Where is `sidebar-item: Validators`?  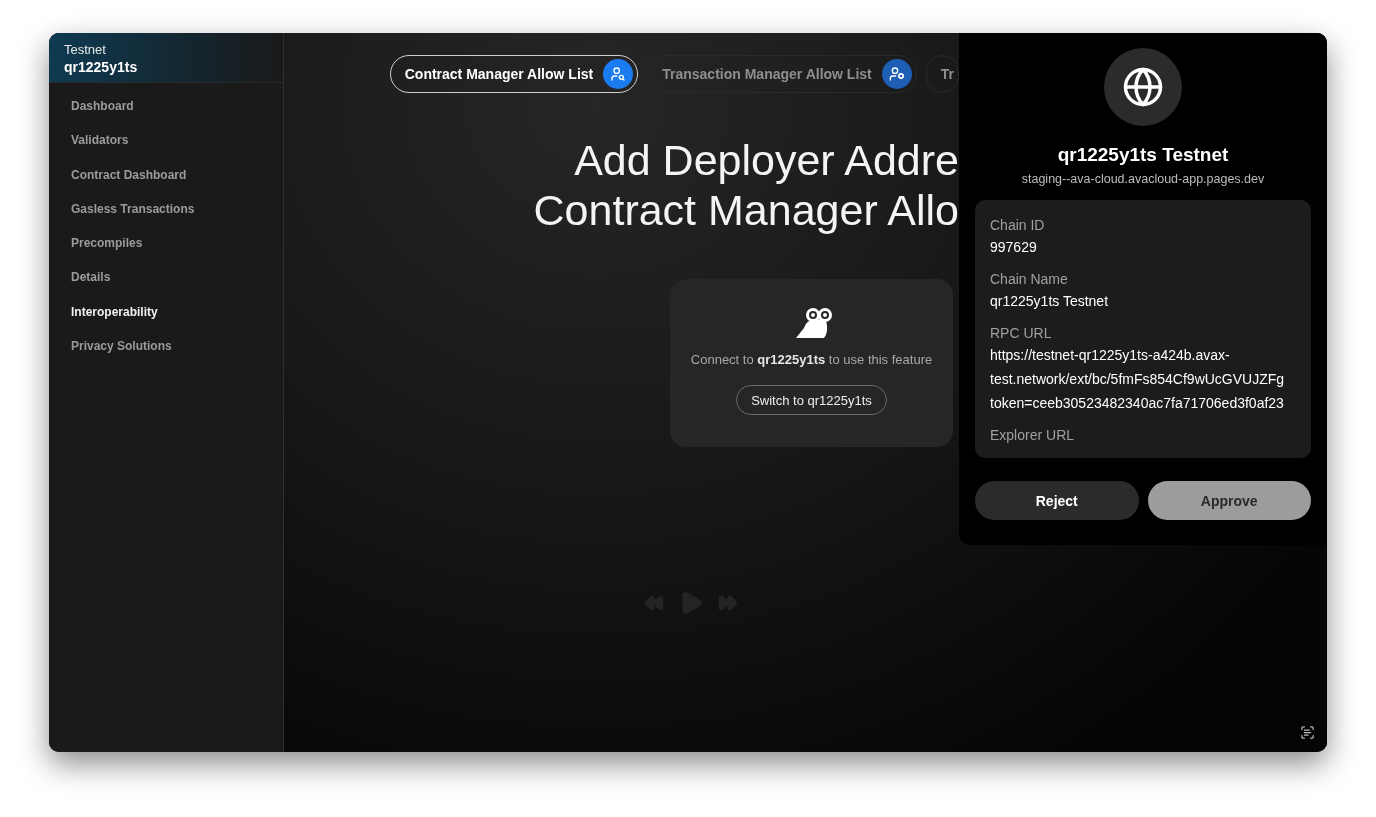 sidebar-item: Validators is located at coordinates (100, 150).